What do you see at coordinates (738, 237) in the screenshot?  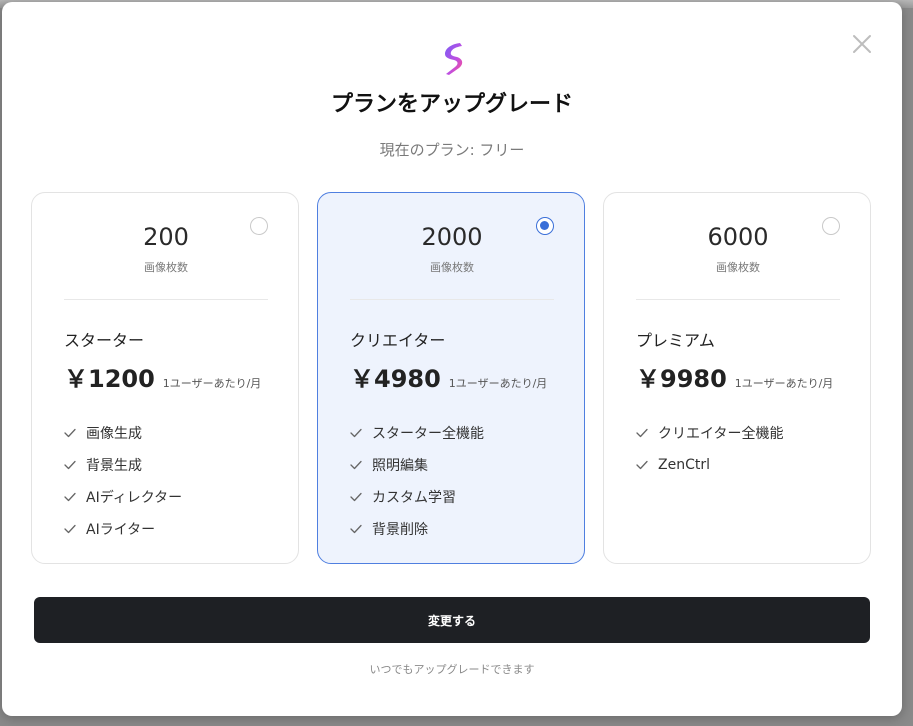 I see `image-count: 6000` at bounding box center [738, 237].